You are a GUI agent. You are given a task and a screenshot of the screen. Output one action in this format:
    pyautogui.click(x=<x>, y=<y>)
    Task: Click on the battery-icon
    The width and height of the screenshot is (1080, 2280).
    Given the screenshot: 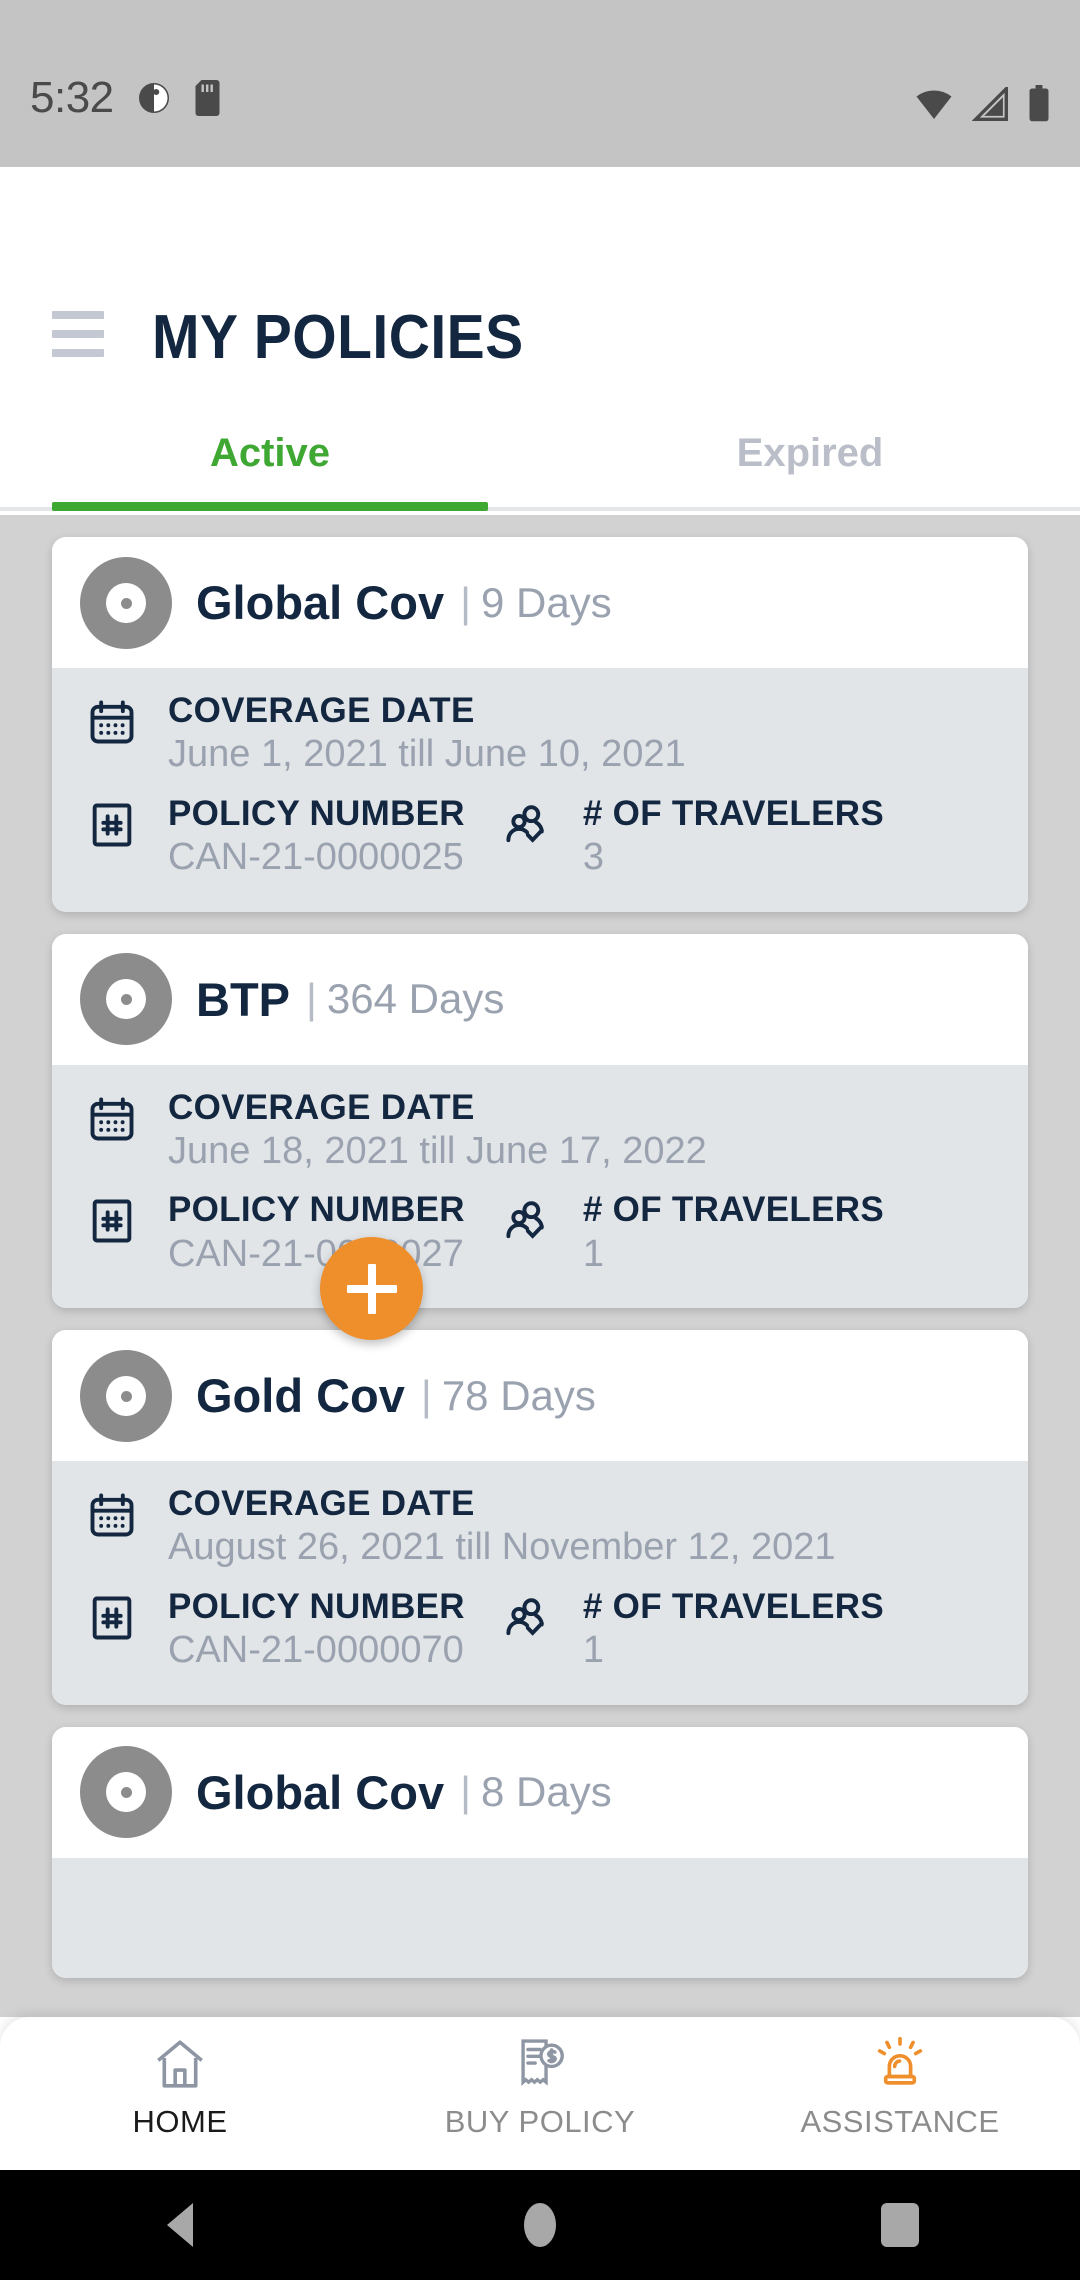 What is the action you would take?
    pyautogui.click(x=1039, y=104)
    